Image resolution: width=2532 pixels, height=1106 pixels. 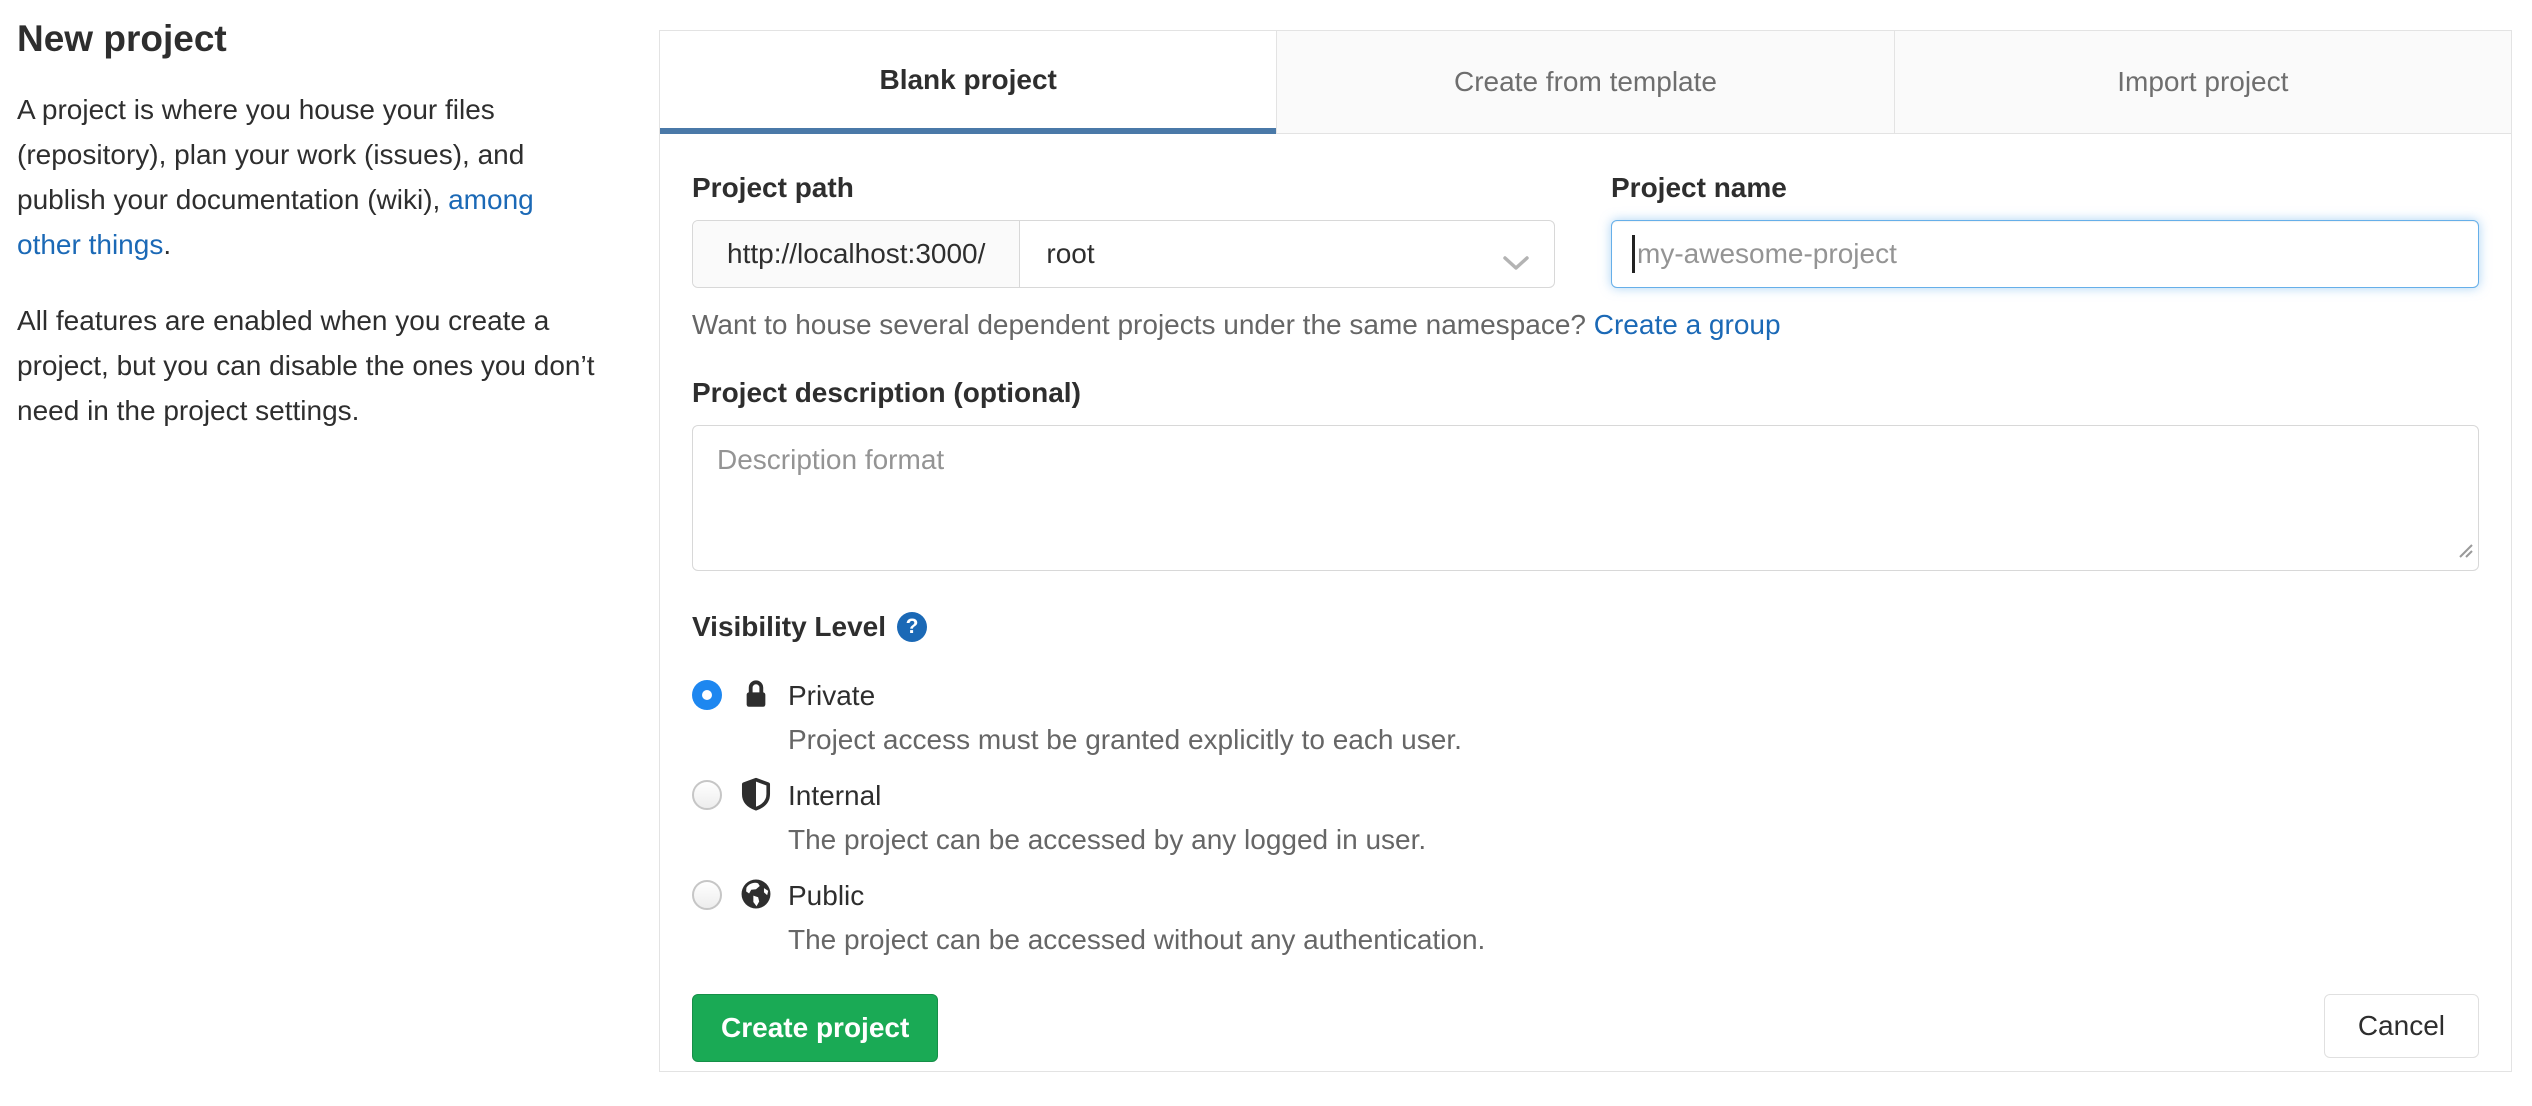 What do you see at coordinates (122, 38) in the screenshot?
I see `page-title: New project` at bounding box center [122, 38].